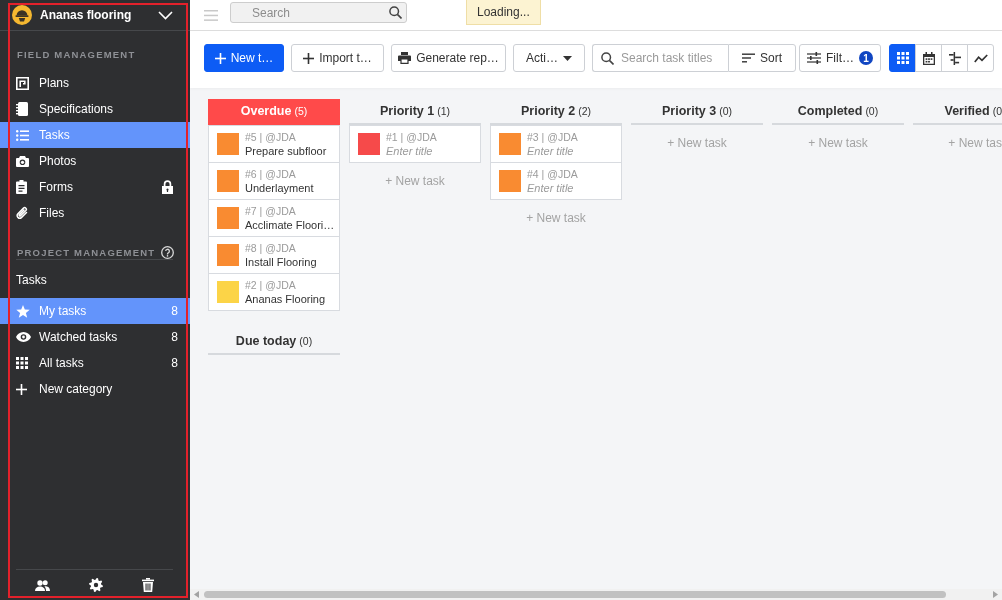 The height and width of the screenshot is (600, 1002). What do you see at coordinates (552, 174) in the screenshot?
I see `task-reference: #4 | @JDA` at bounding box center [552, 174].